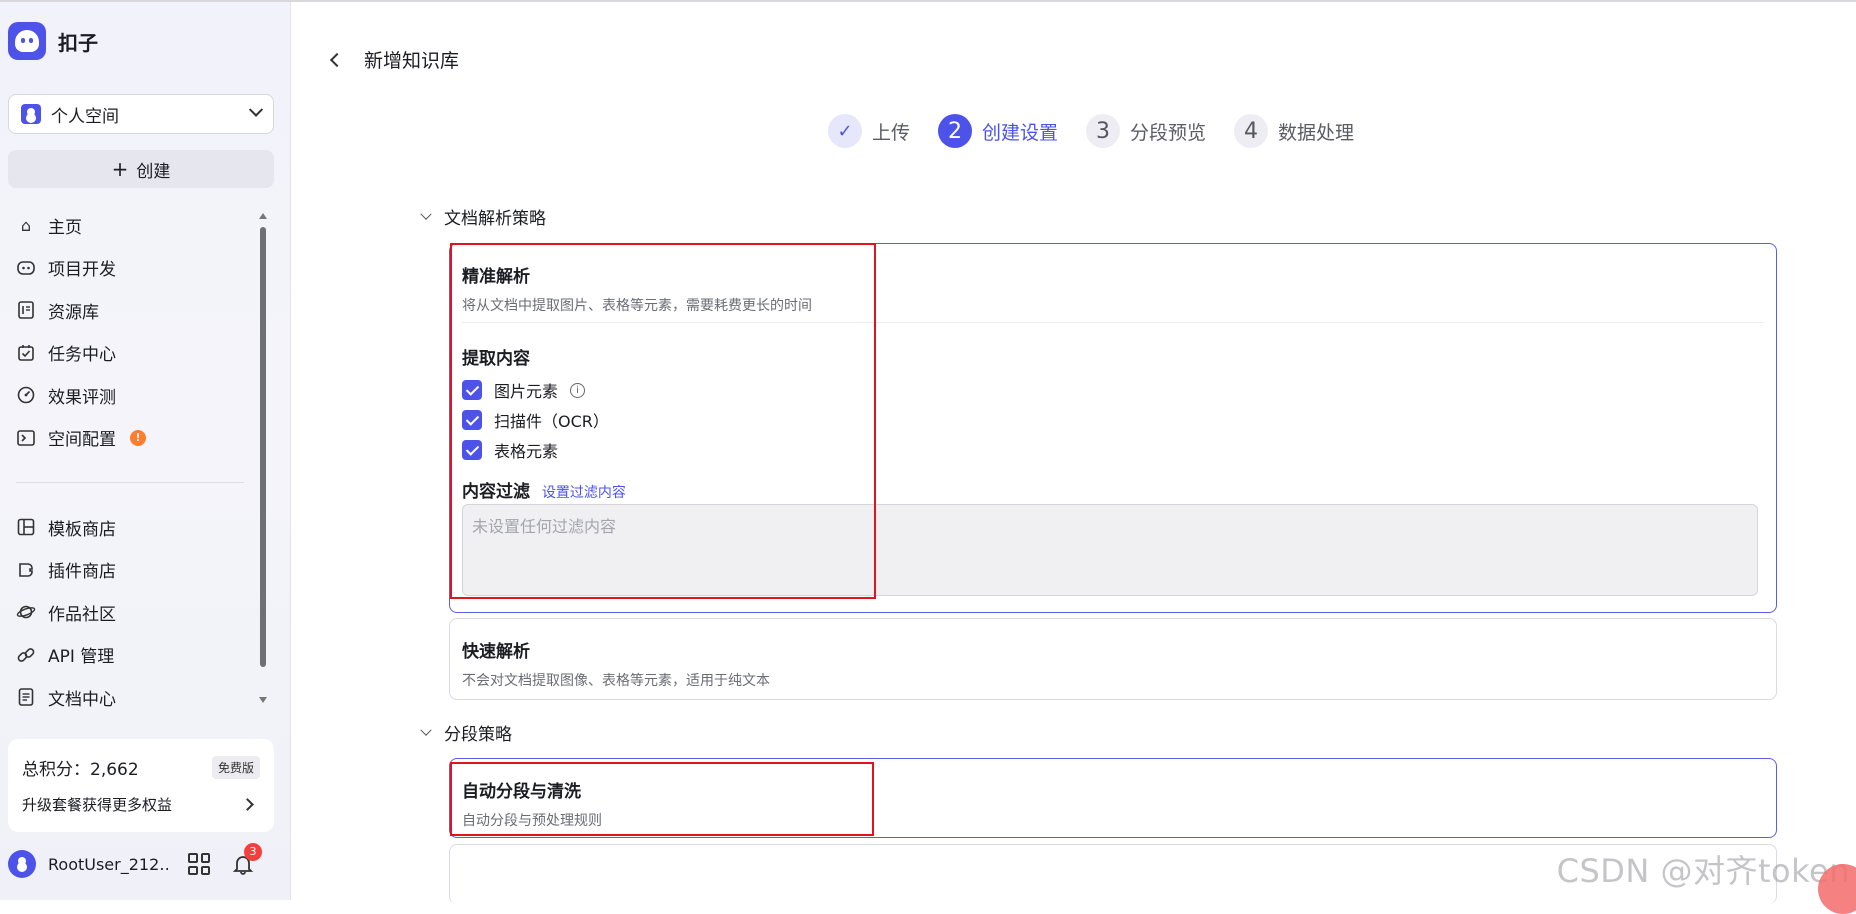  Describe the element at coordinates (496, 277) in the screenshot. I see `card-title: 精准解析` at that location.